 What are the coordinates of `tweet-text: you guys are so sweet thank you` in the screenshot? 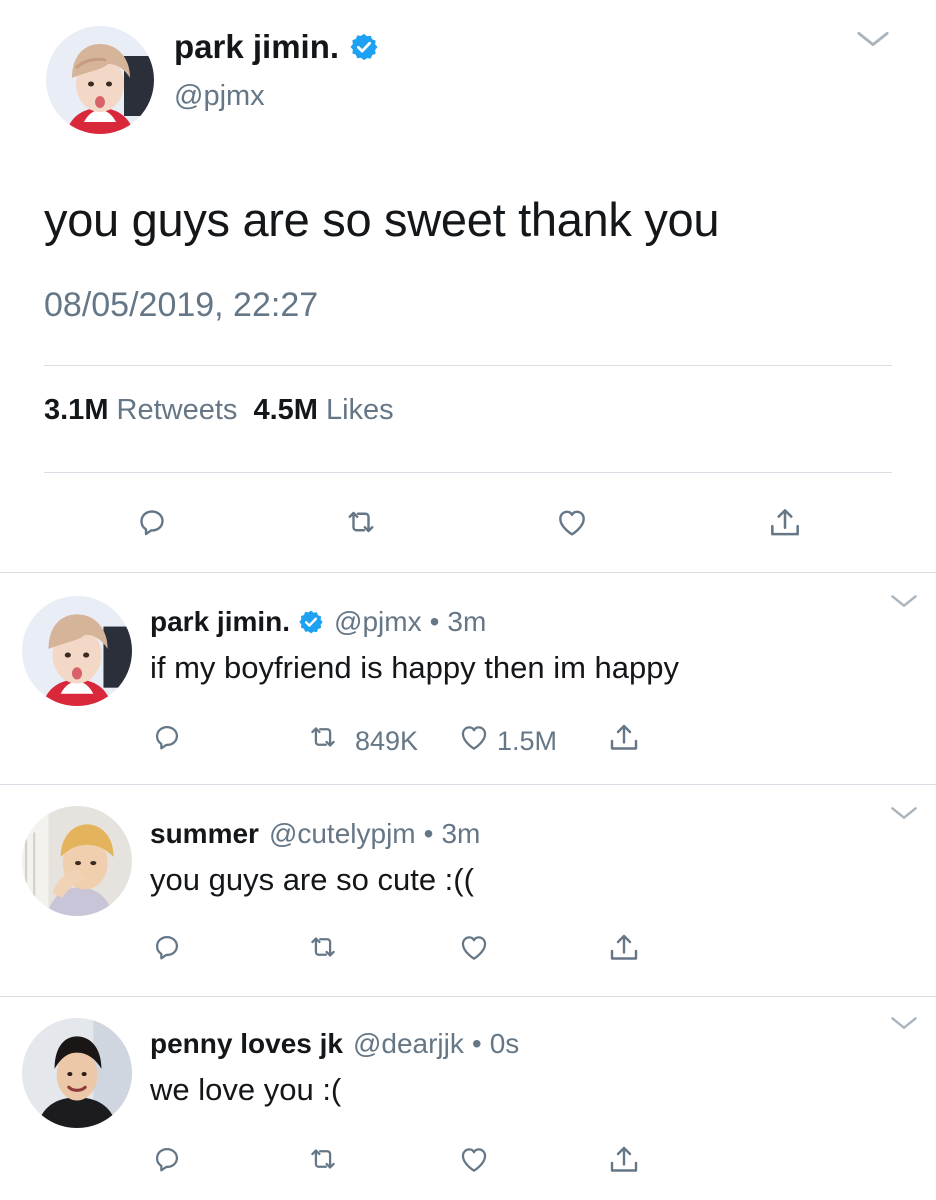 It's located at (382, 219).